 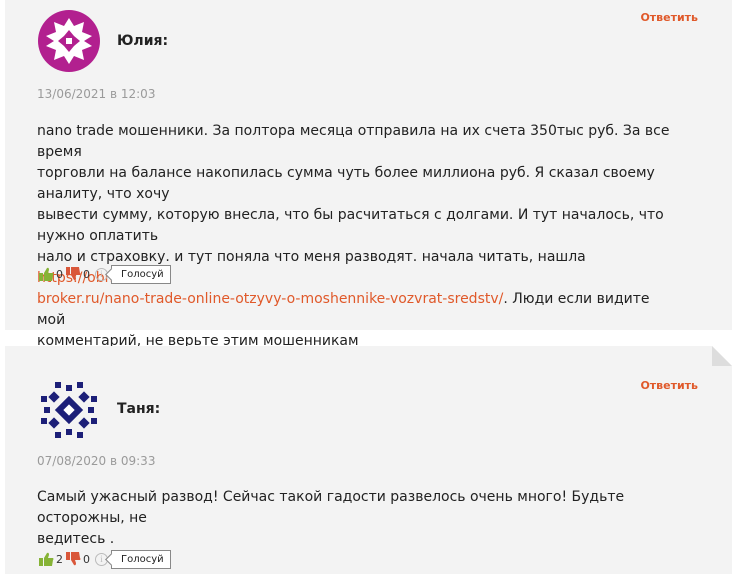 What do you see at coordinates (96, 94) in the screenshot?
I see `comment-date: 13/06/2021 в 12:03` at bounding box center [96, 94].